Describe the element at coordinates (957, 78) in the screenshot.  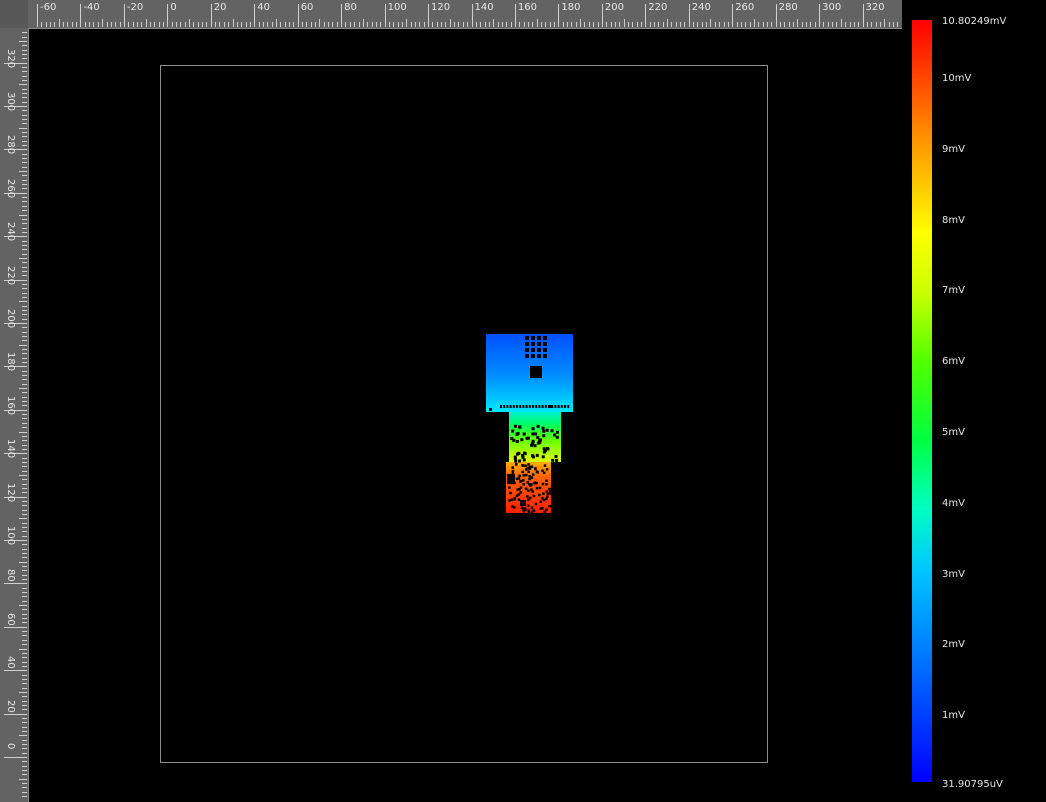
I see `colorbar-tick-label: 10mV` at that location.